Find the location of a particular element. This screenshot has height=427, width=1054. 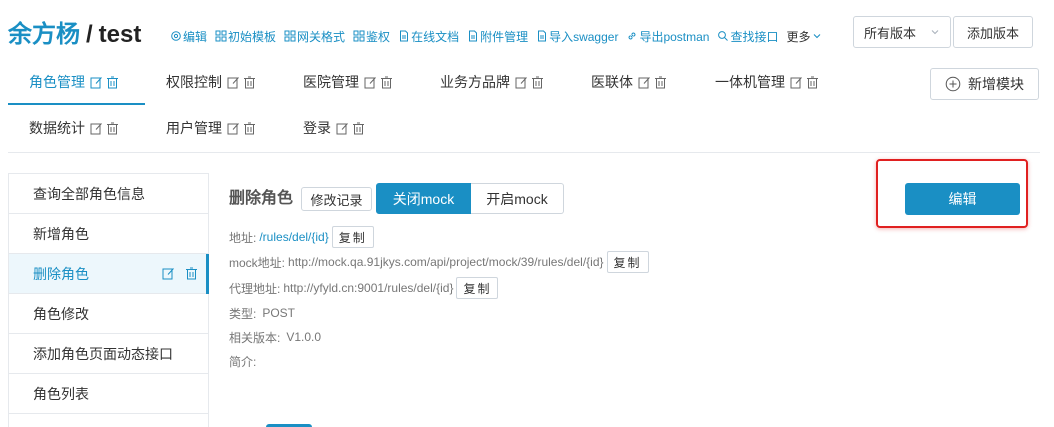

chevron-down-icon is located at coordinates (816, 36).